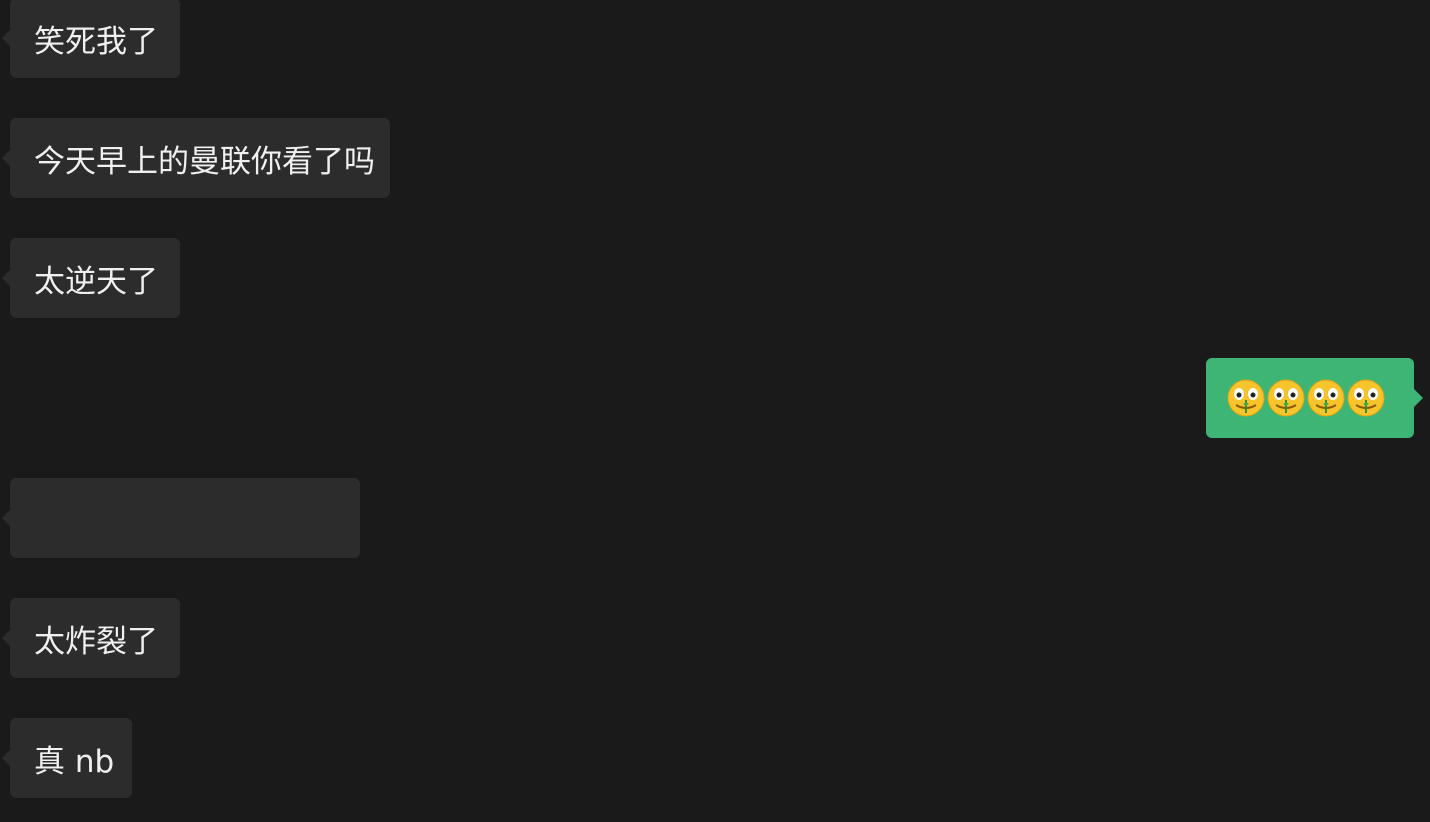  I want to click on message-bubble-incoming: 太逆天了, so click(91, 278).